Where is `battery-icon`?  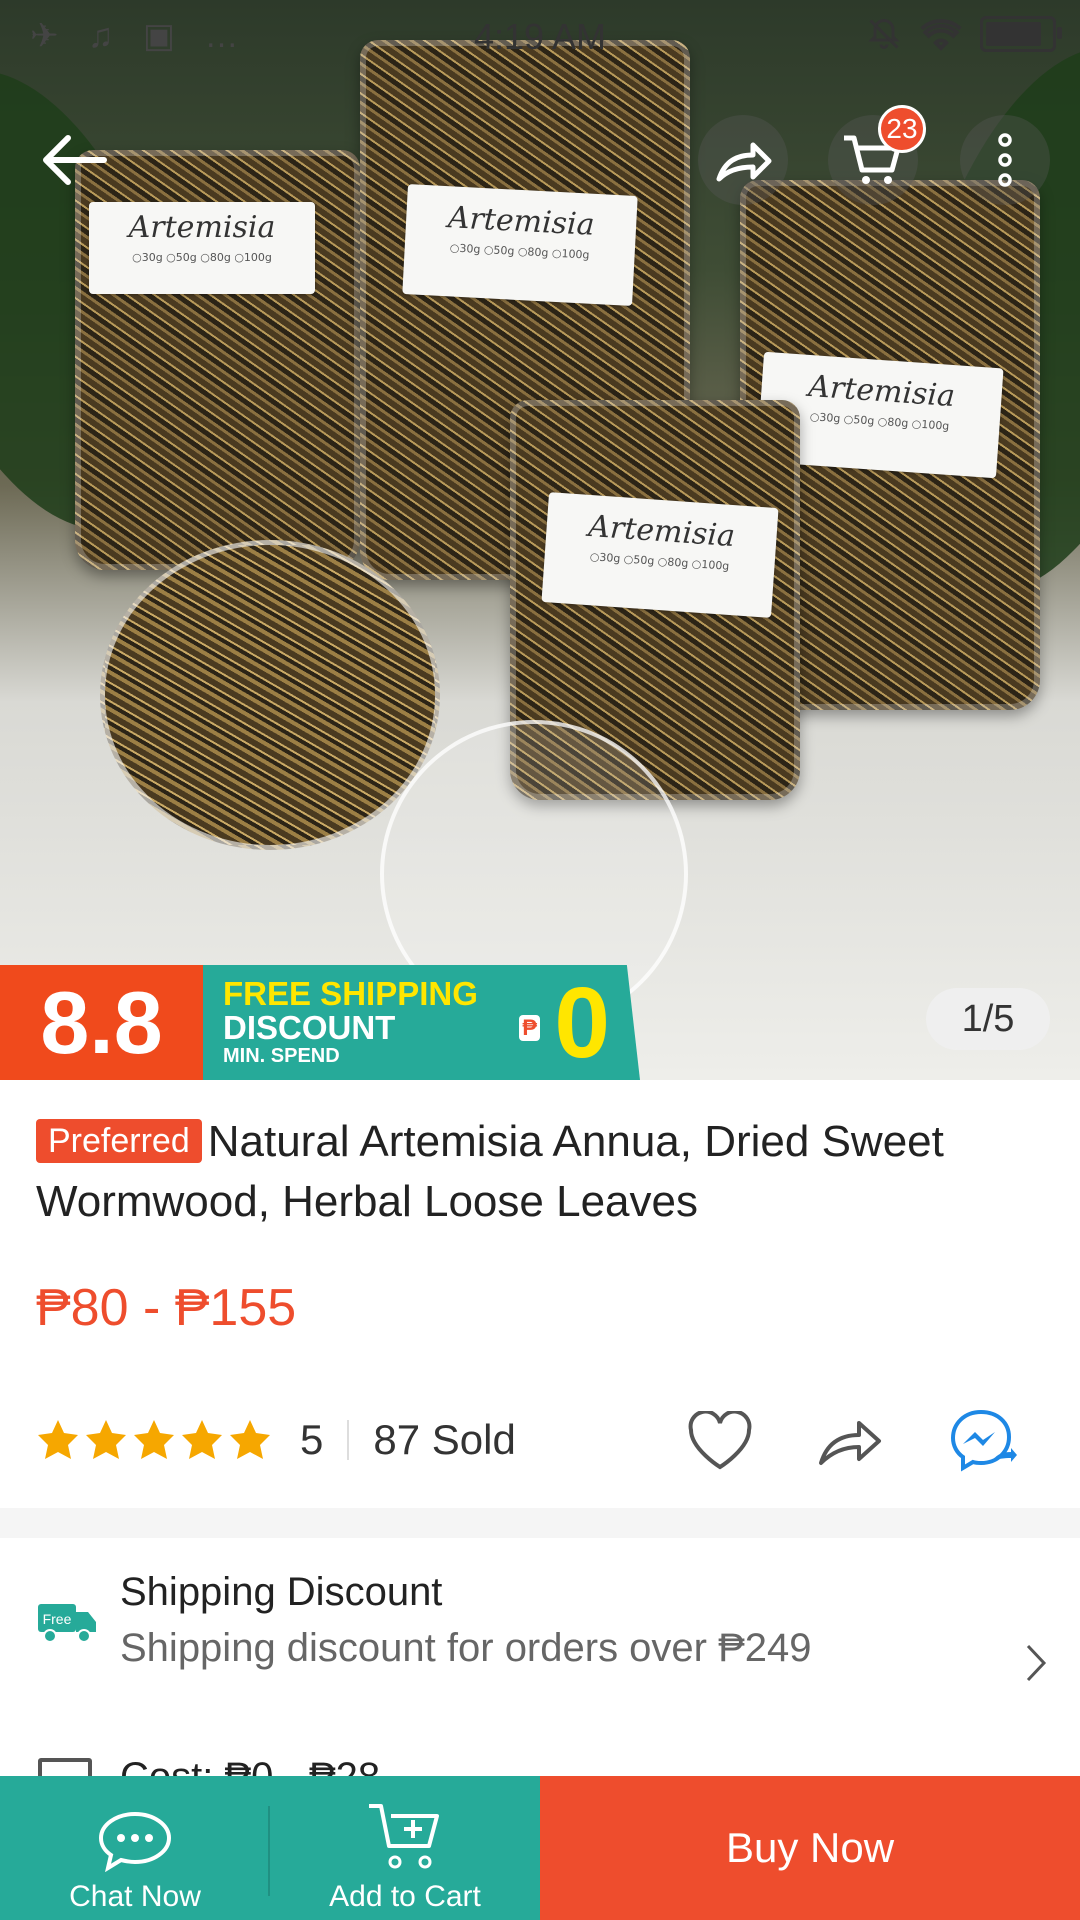
battery-icon is located at coordinates (1021, 34).